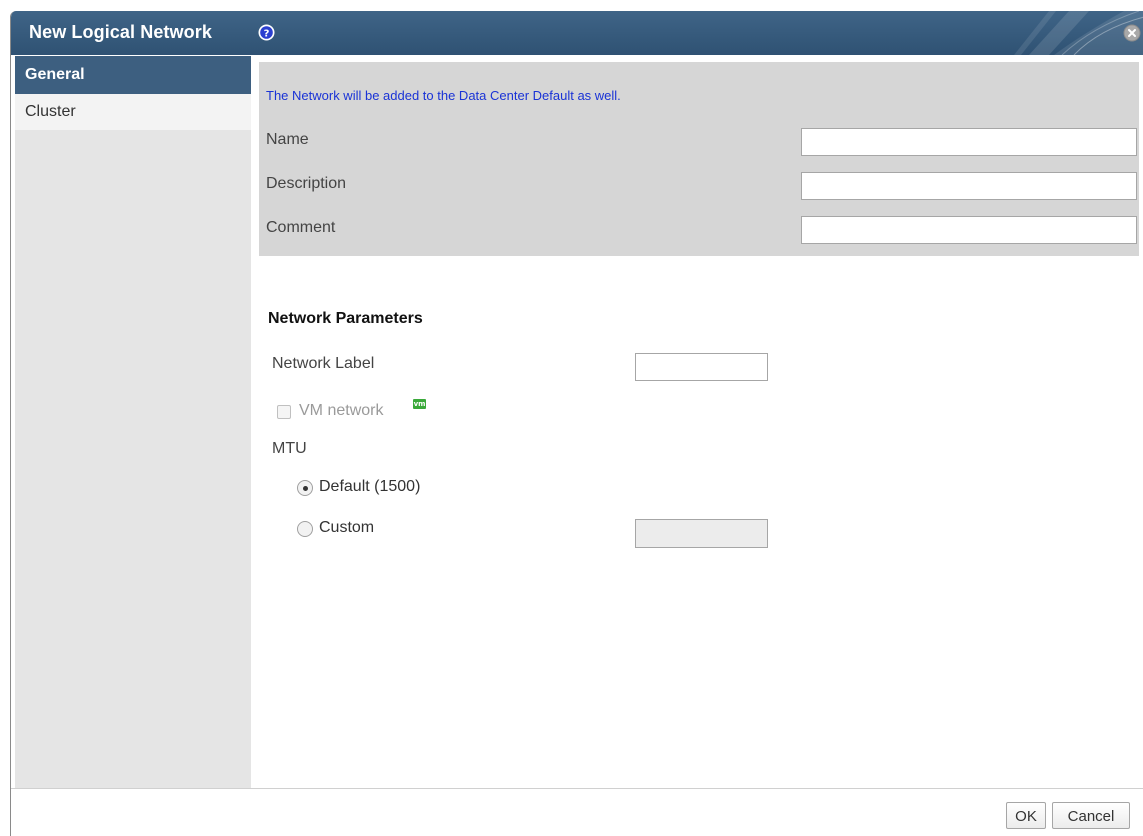 The width and height of the screenshot is (1143, 836). Describe the element at coordinates (347, 527) in the screenshot. I see `mtu-custom-label: Custom` at that location.